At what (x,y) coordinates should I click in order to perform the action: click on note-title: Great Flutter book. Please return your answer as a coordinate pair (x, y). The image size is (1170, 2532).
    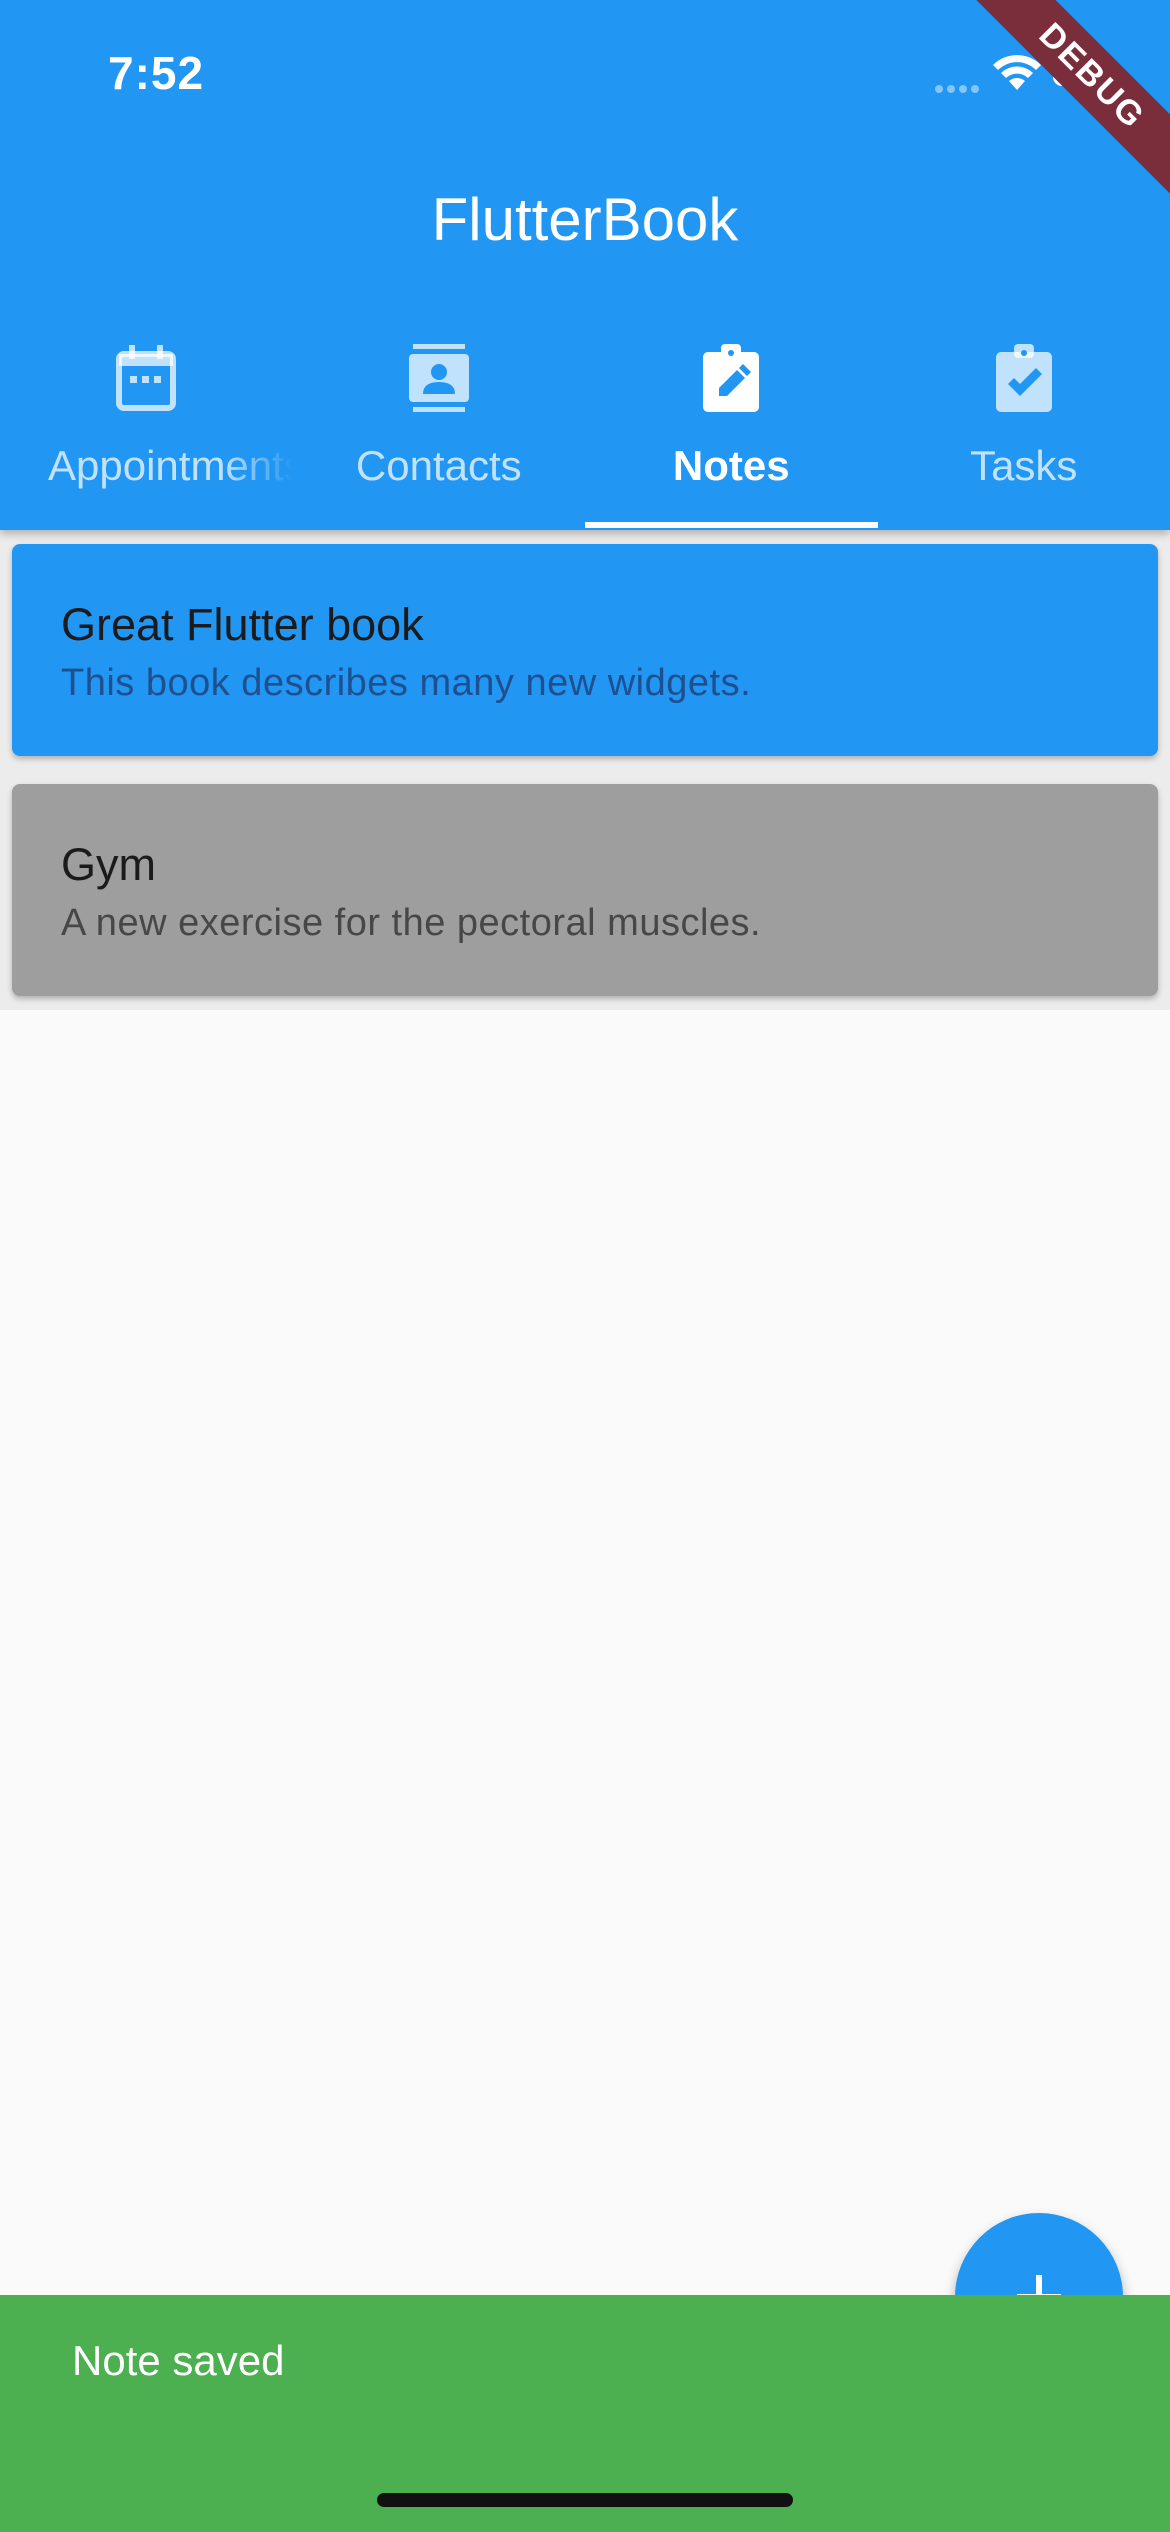
    Looking at the image, I should click on (242, 624).